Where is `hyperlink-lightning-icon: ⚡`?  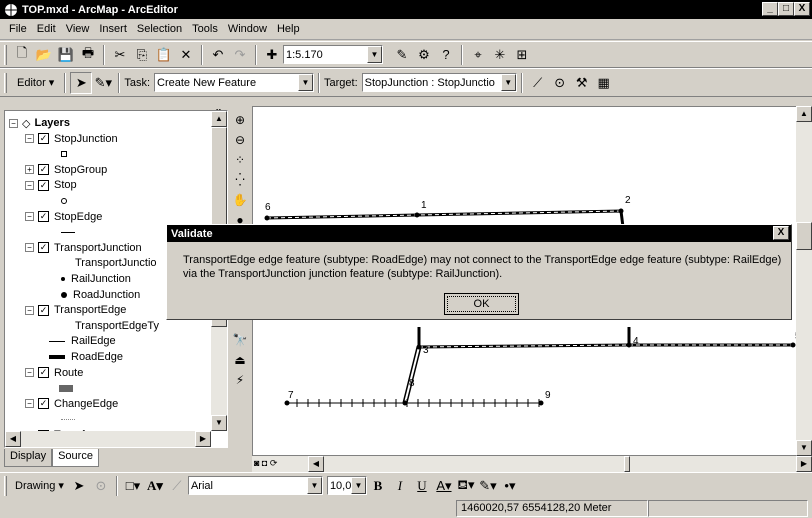
hyperlink-lightning-icon: ⚡ is located at coordinates (240, 380).